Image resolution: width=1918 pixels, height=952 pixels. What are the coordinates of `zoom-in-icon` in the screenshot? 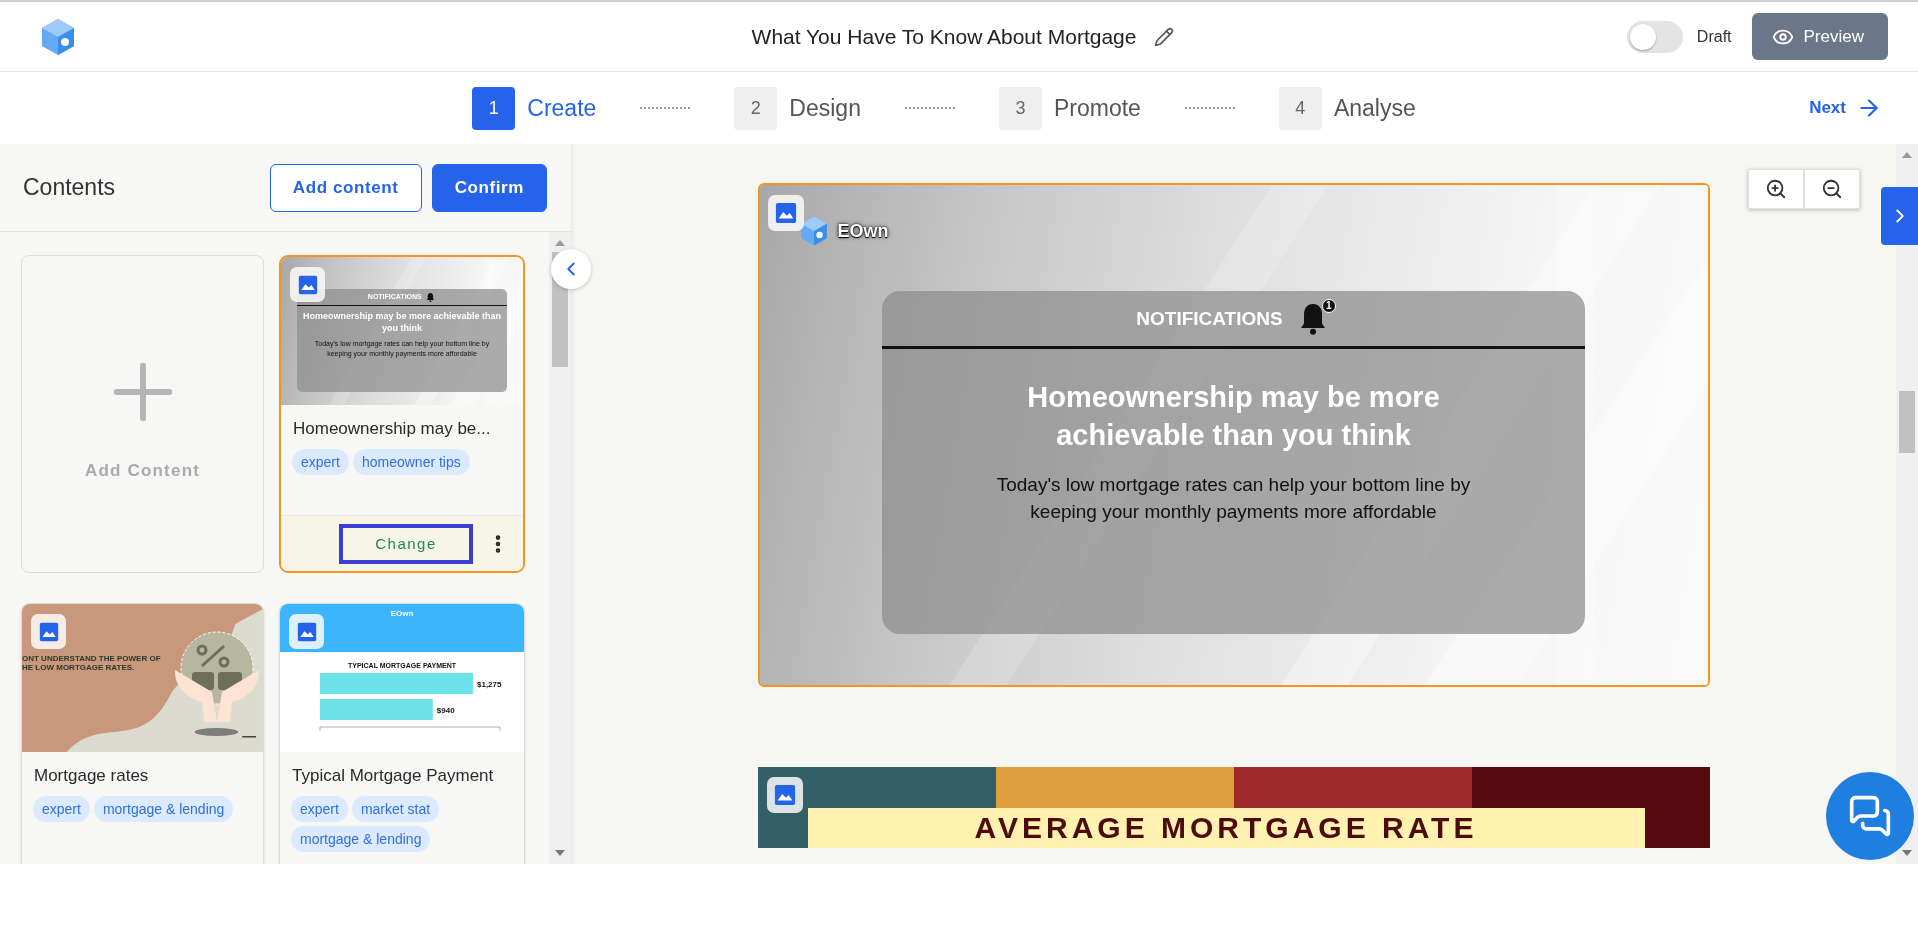 It's located at (1776, 189).